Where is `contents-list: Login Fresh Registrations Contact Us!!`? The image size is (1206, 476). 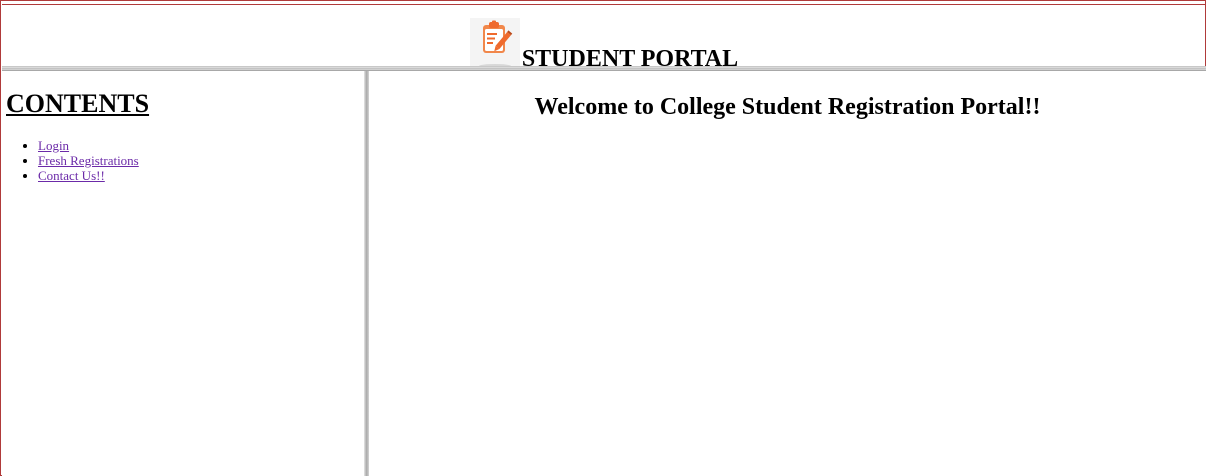 contents-list: Login Fresh Registrations Contact Us!! is located at coordinates (183, 160).